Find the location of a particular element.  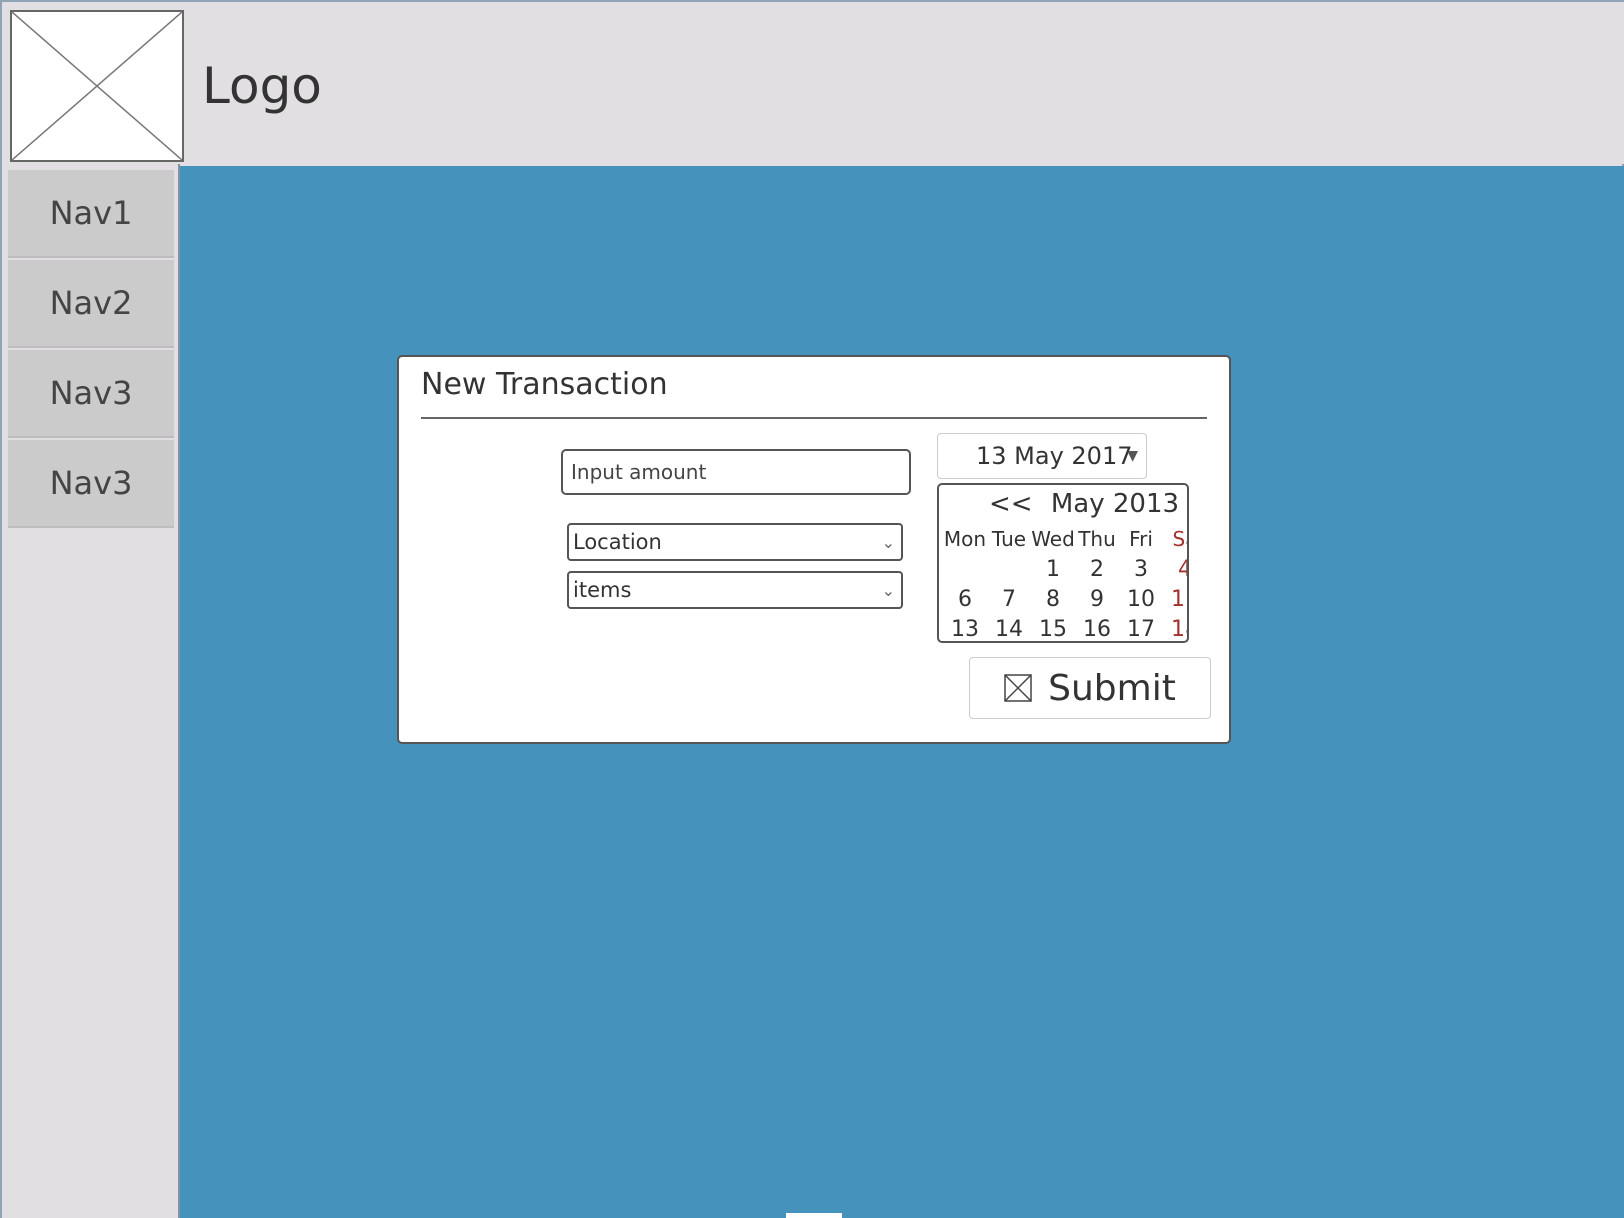

calendar-day-of-week: Mon is located at coordinates (965, 539).